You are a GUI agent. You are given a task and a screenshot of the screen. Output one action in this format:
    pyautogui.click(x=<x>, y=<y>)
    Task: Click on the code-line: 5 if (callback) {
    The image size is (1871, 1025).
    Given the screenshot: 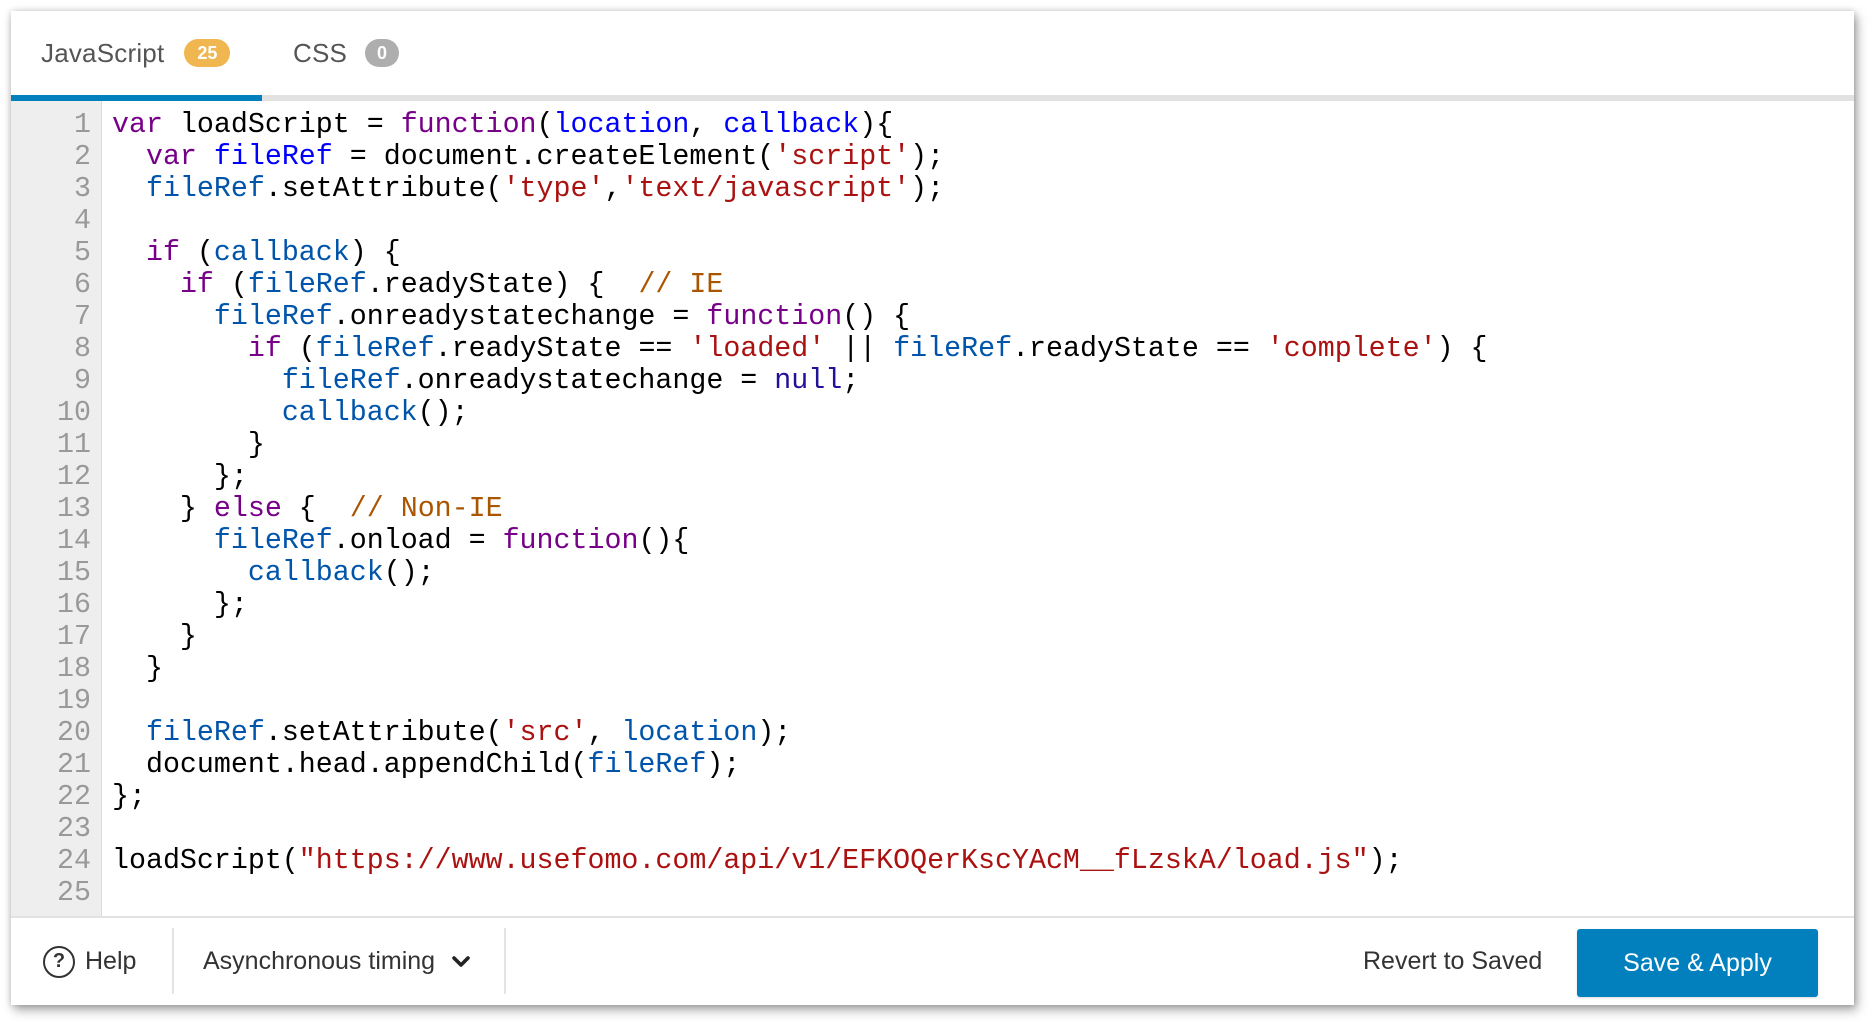 What is the action you would take?
    pyautogui.click(x=932, y=253)
    